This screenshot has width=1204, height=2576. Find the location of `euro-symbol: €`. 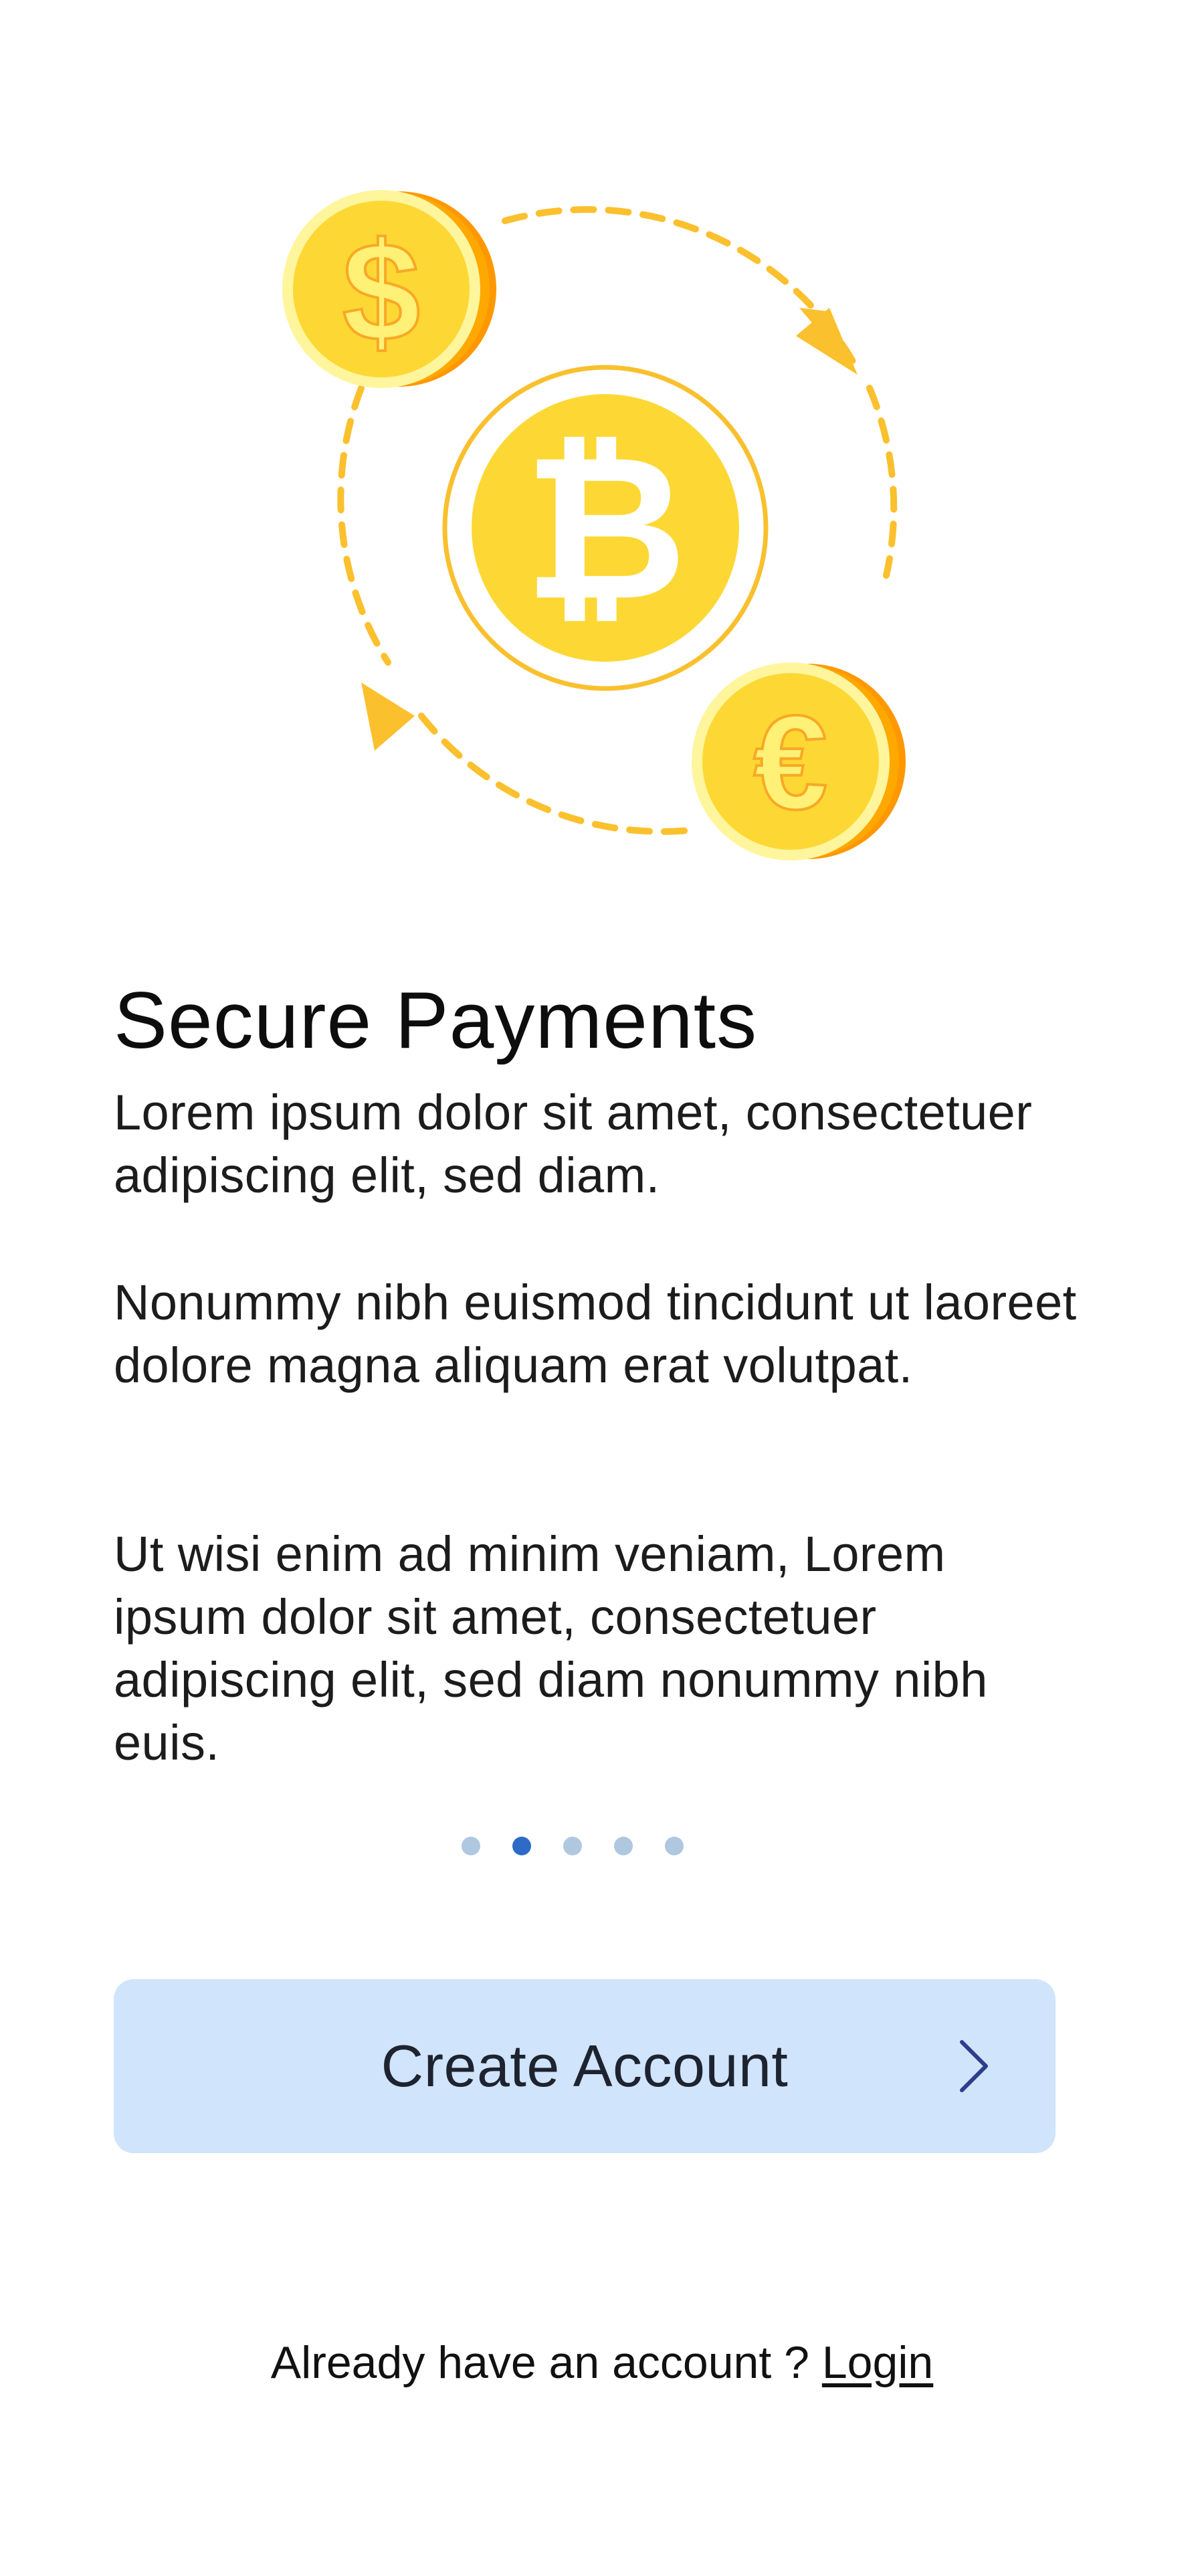

euro-symbol: € is located at coordinates (790, 763).